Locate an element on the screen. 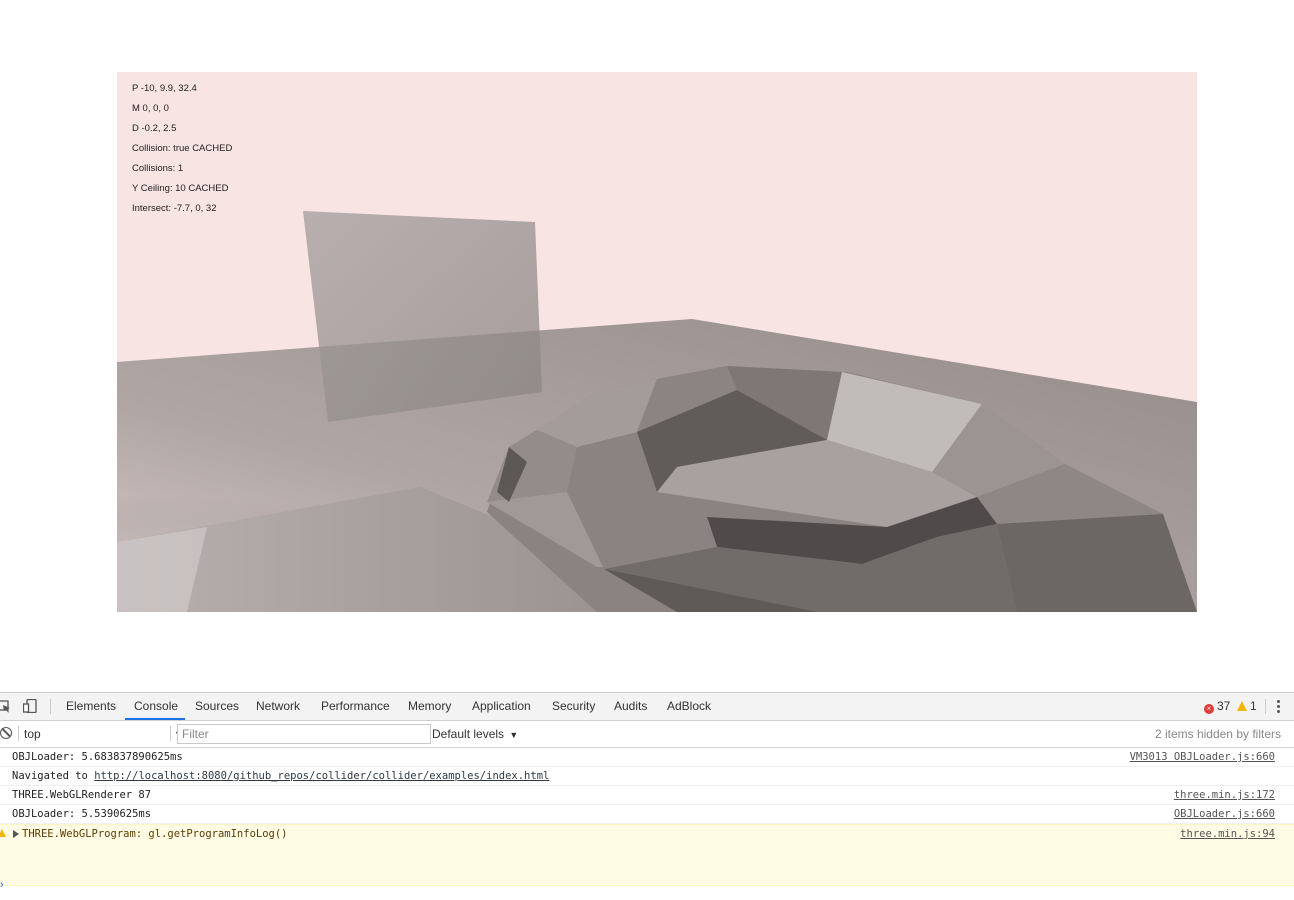 This screenshot has width=1294, height=900. hud-y-ceiling: Y Ceiling: 10 CACHED is located at coordinates (180, 188).